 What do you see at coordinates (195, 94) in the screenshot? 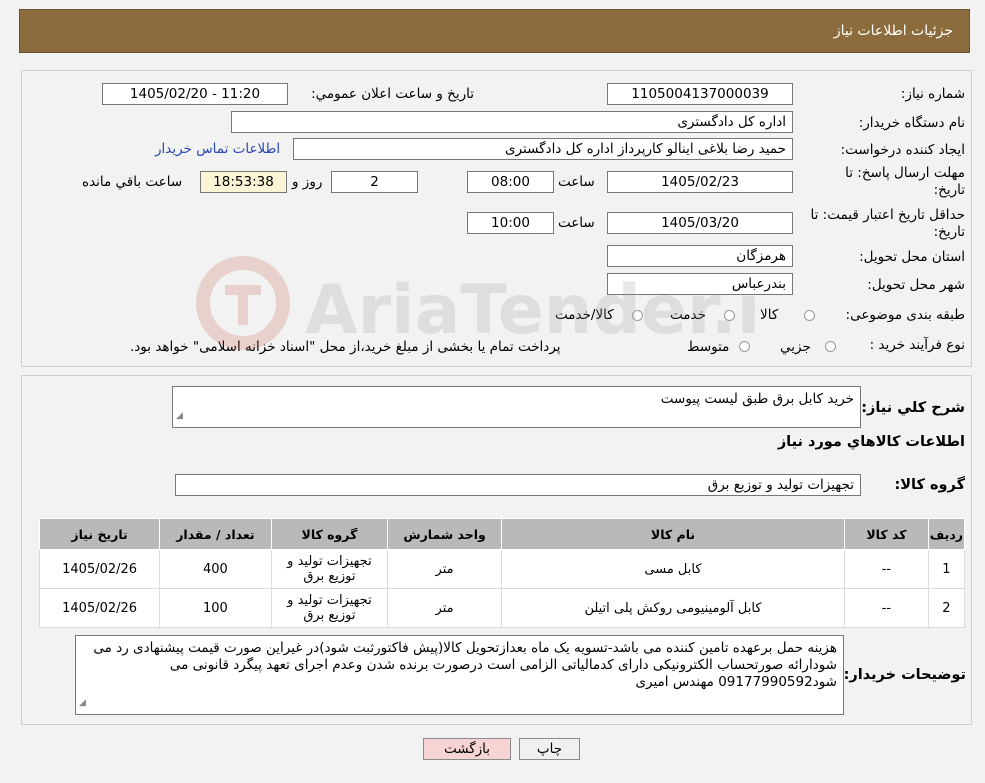
I see `announce-field: 1405/02/20 - 11:20` at bounding box center [195, 94].